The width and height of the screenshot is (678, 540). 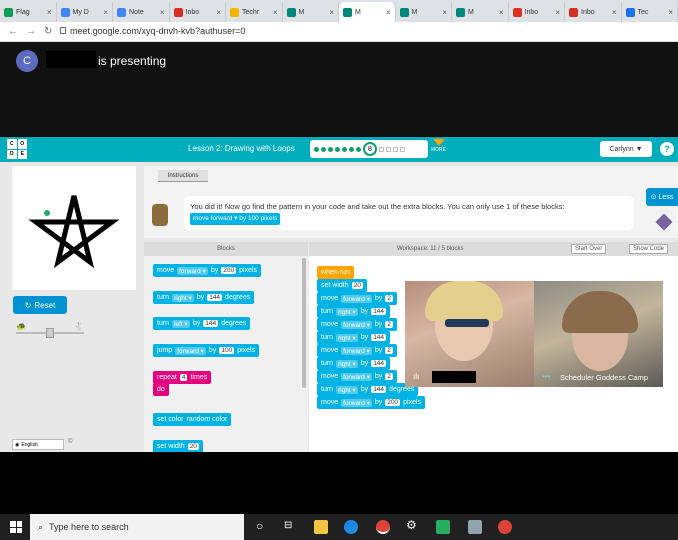 What do you see at coordinates (183, 176) in the screenshot?
I see `tab-instructions: Instructions` at bounding box center [183, 176].